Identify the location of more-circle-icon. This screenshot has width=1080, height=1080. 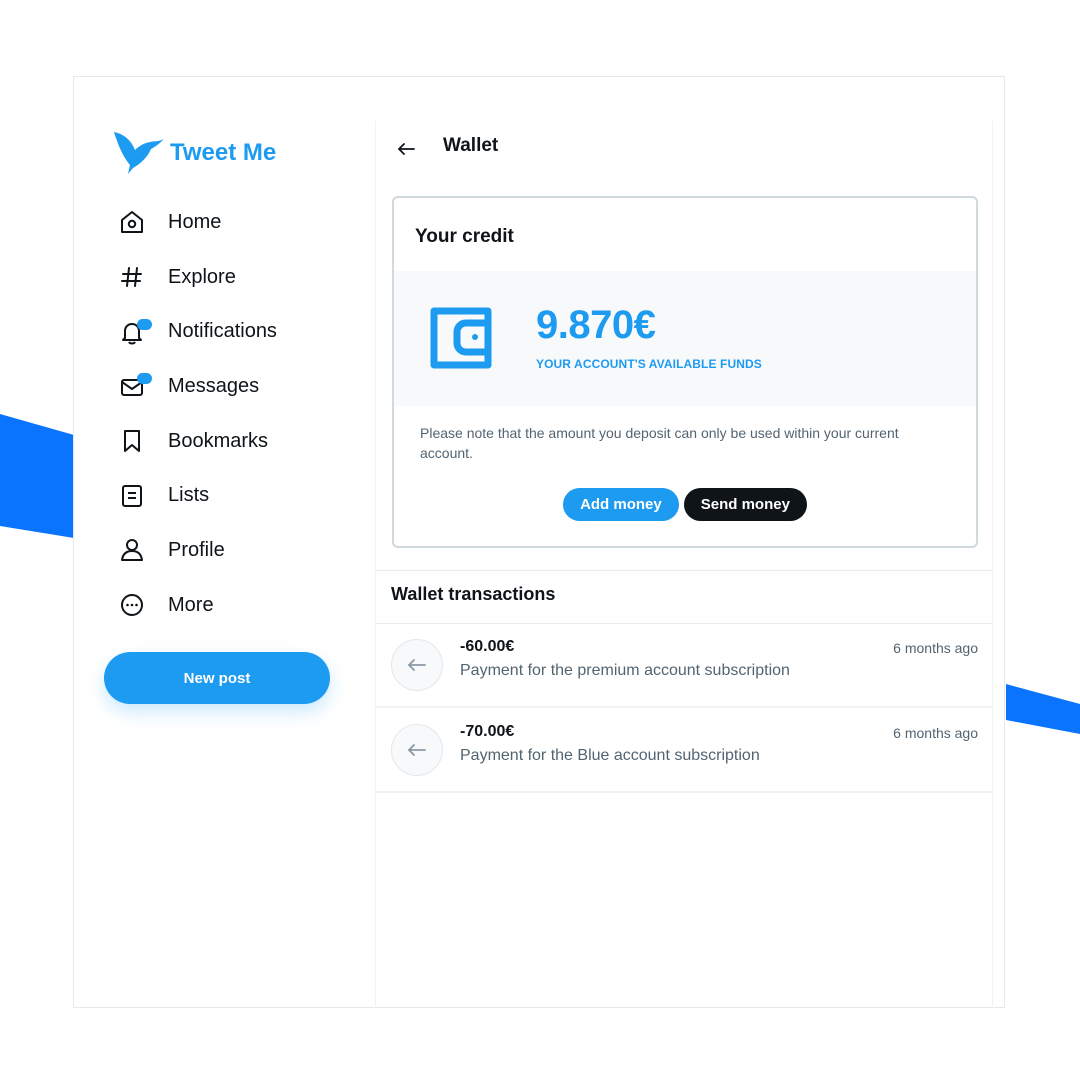
(132, 605).